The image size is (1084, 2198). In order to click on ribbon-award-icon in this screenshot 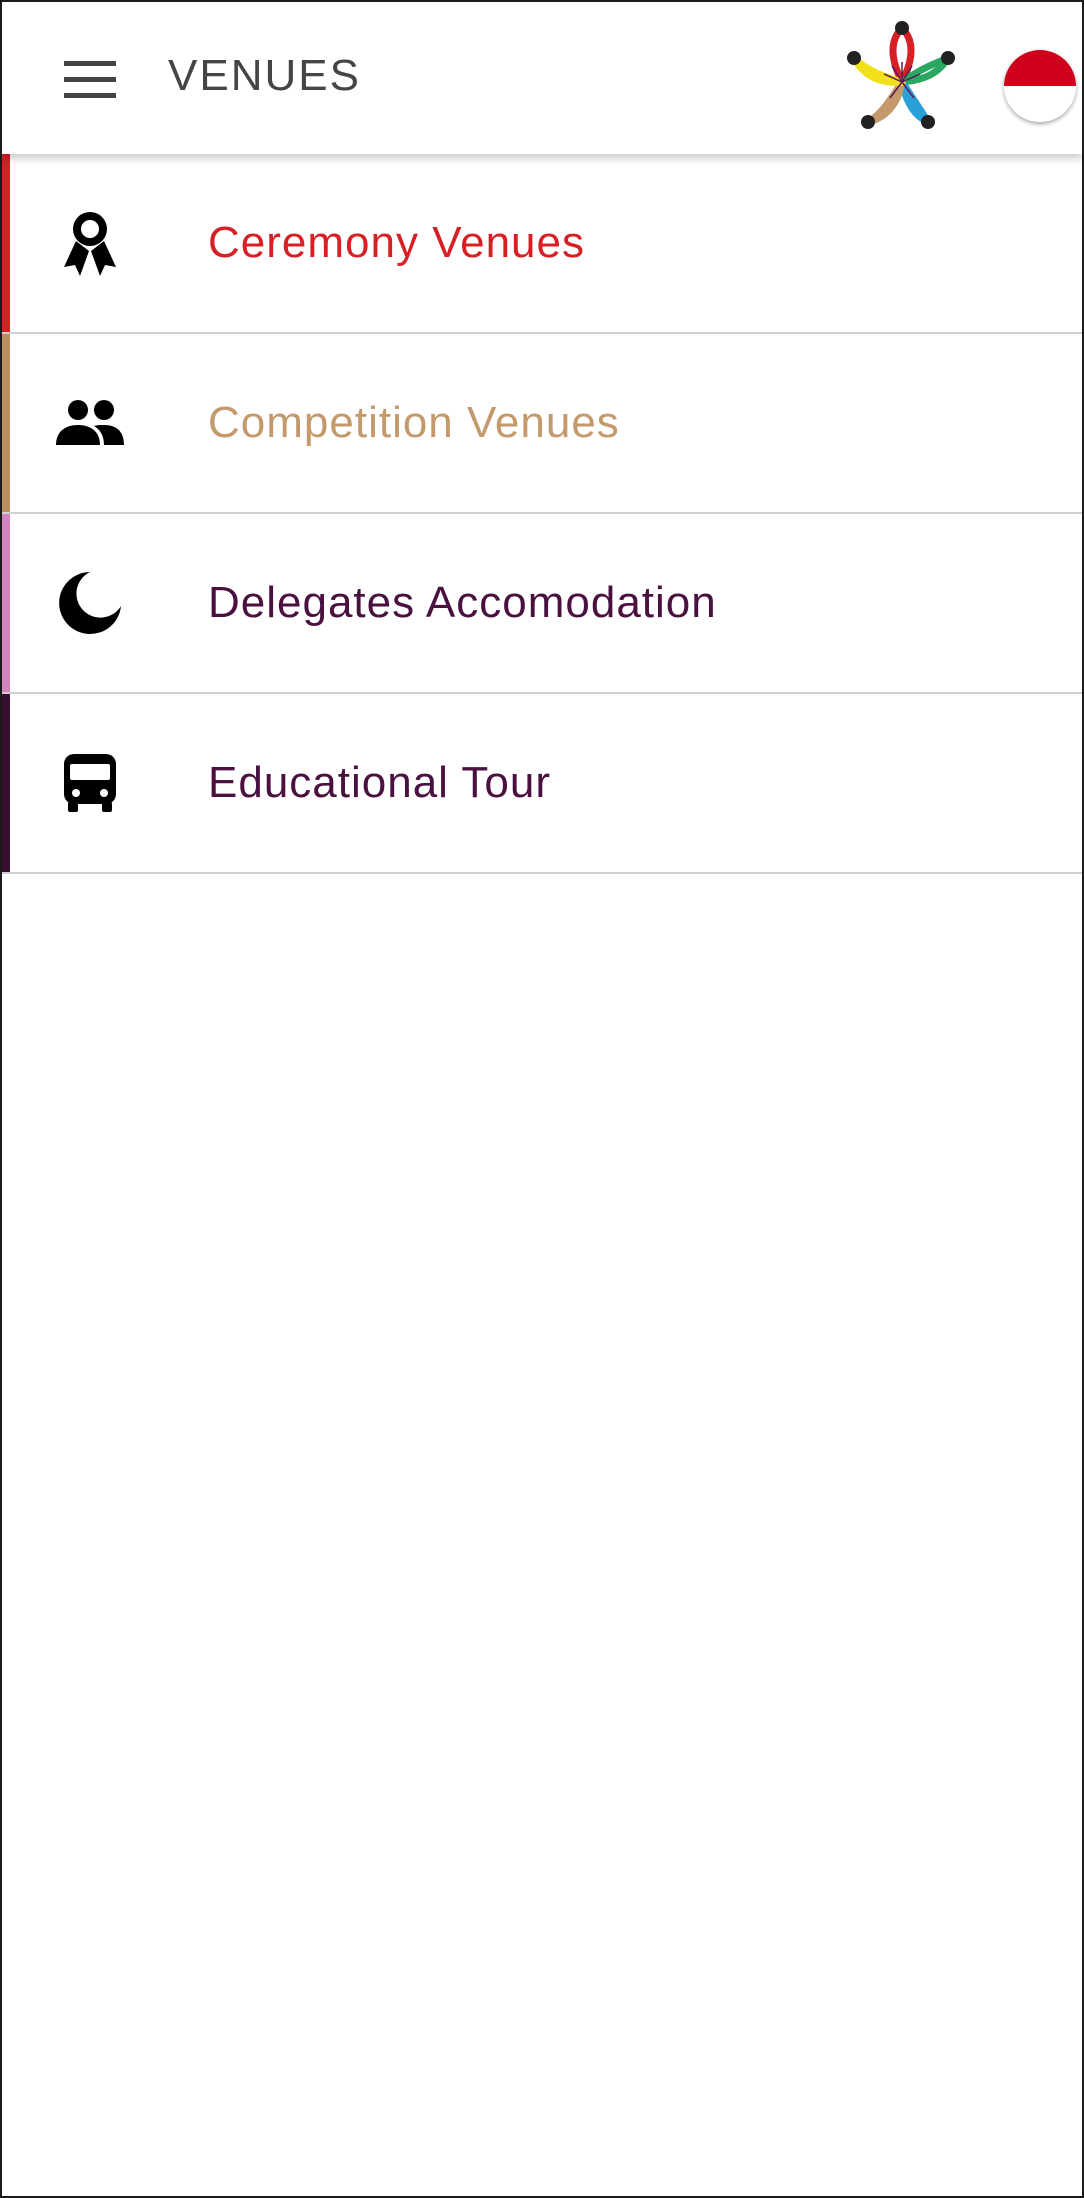, I will do `click(90, 243)`.